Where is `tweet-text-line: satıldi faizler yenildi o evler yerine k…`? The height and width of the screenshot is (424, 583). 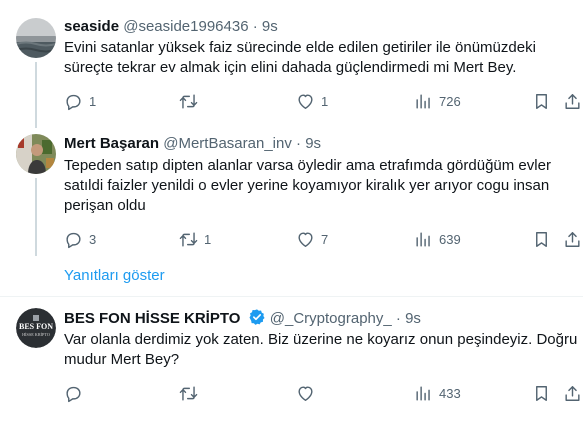 tweet-text-line: satıldi faizler yenildi o evler yerine k… is located at coordinates (307, 185).